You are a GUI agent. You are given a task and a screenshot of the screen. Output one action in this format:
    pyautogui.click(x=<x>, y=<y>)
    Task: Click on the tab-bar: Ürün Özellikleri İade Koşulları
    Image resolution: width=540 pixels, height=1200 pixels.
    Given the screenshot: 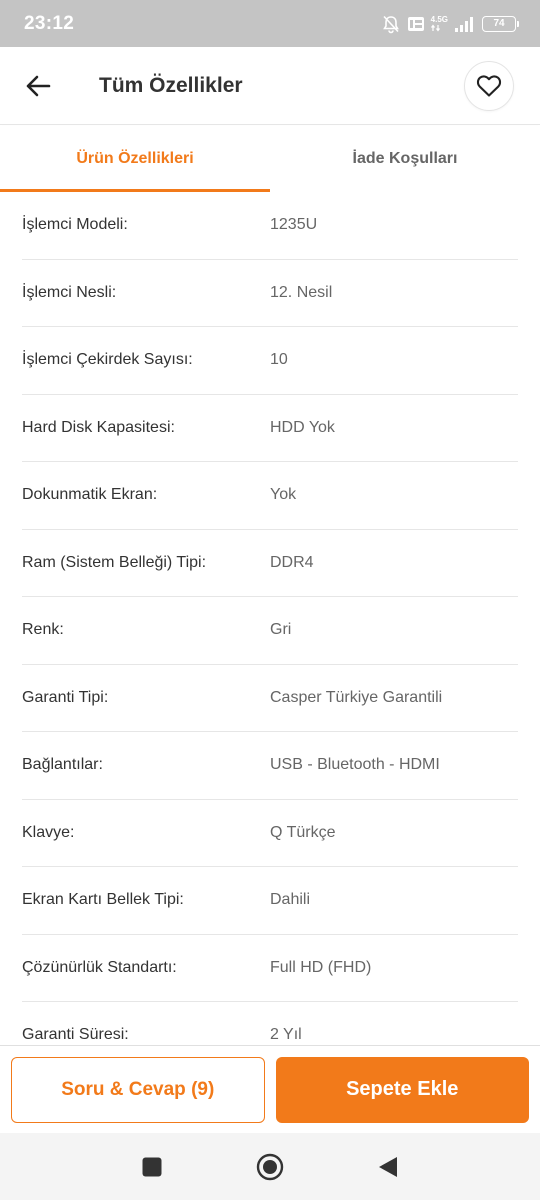 What is the action you would take?
    pyautogui.click(x=270, y=159)
    